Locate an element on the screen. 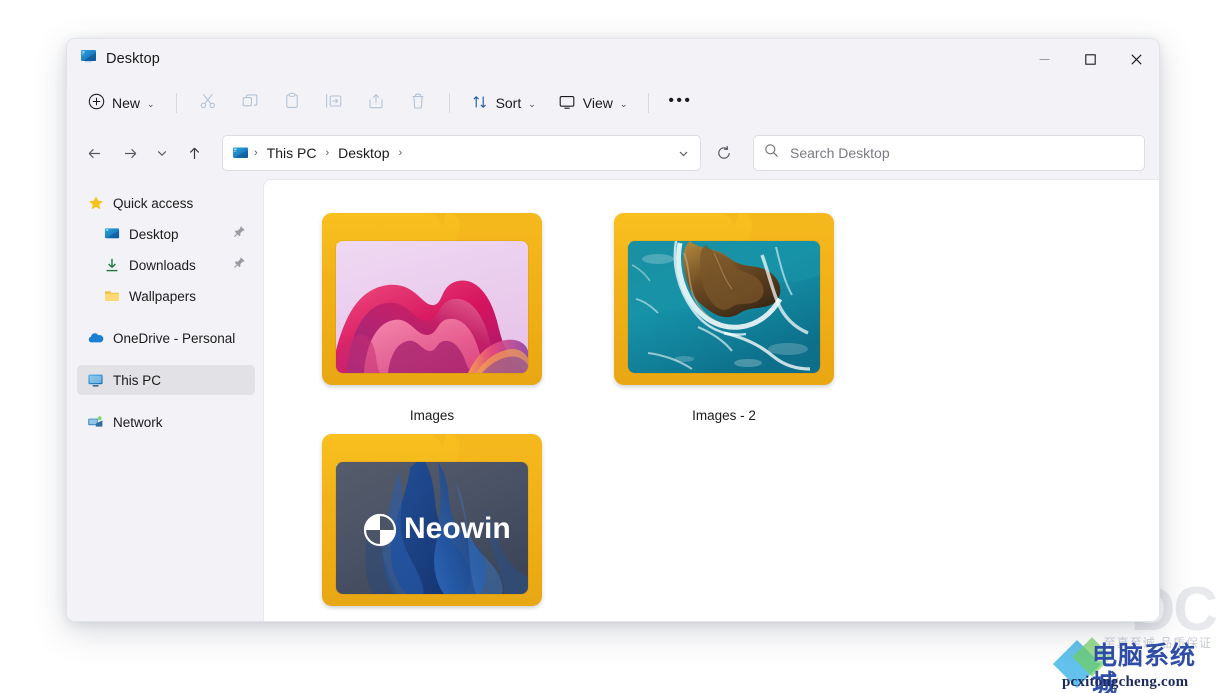 The width and height of the screenshot is (1222, 693). sidebar-item-label: Downloads is located at coordinates (162, 265).